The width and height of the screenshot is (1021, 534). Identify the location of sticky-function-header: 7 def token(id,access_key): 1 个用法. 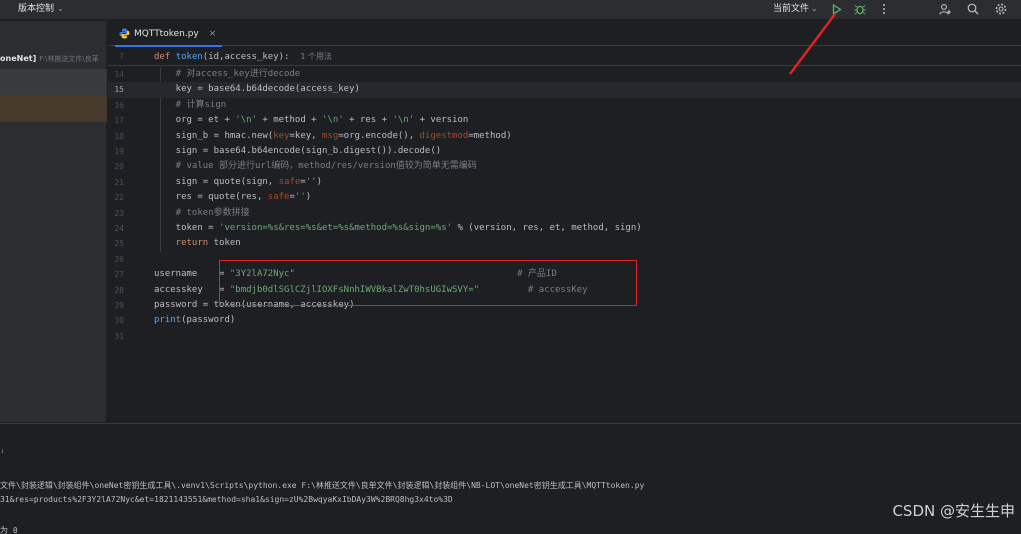
(564, 56).